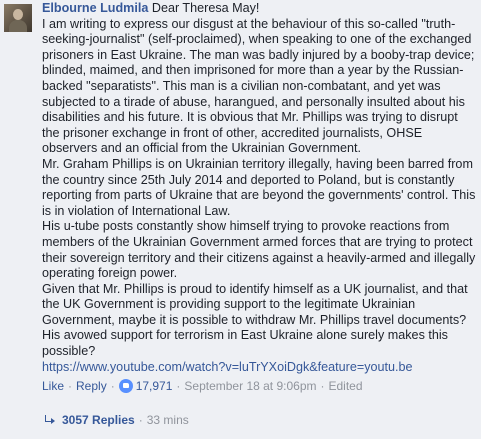  Describe the element at coordinates (167, 420) in the screenshot. I see `replies-time: 33 mins` at that location.